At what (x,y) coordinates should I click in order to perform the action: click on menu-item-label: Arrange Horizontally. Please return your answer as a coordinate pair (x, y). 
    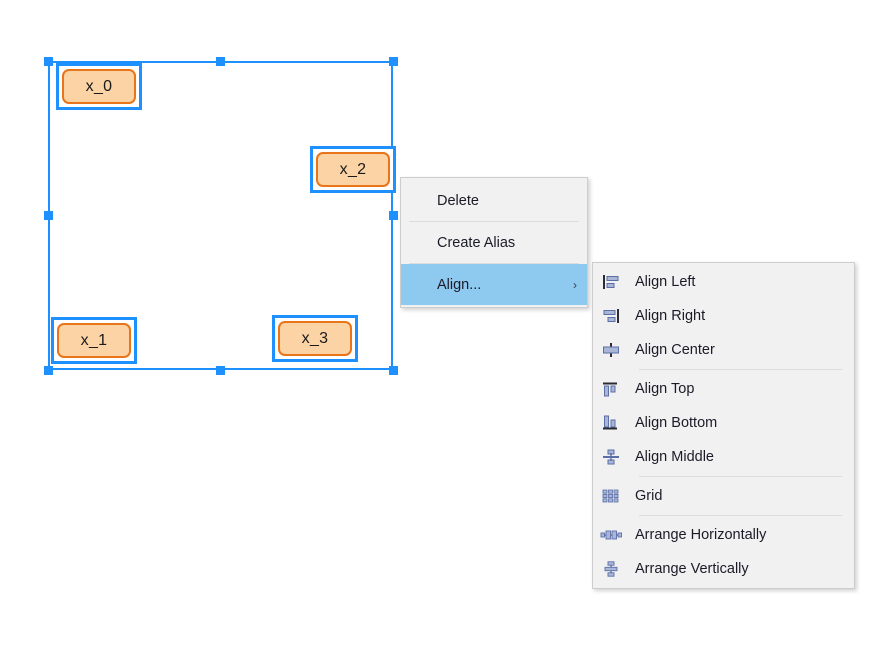
    Looking at the image, I should click on (701, 535).